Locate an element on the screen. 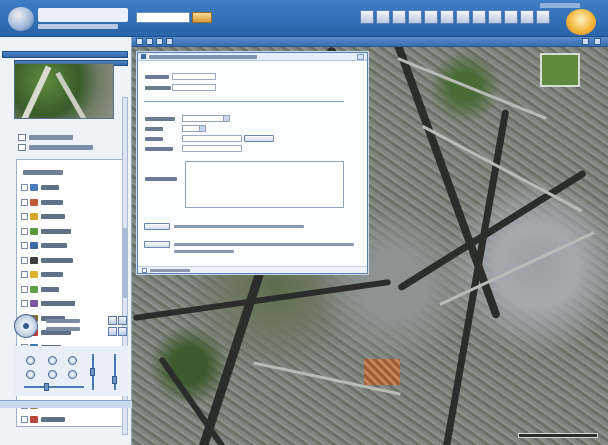 Image resolution: width=608 pixels, height=445 pixels. footer-checkbox is located at coordinates (144, 270).